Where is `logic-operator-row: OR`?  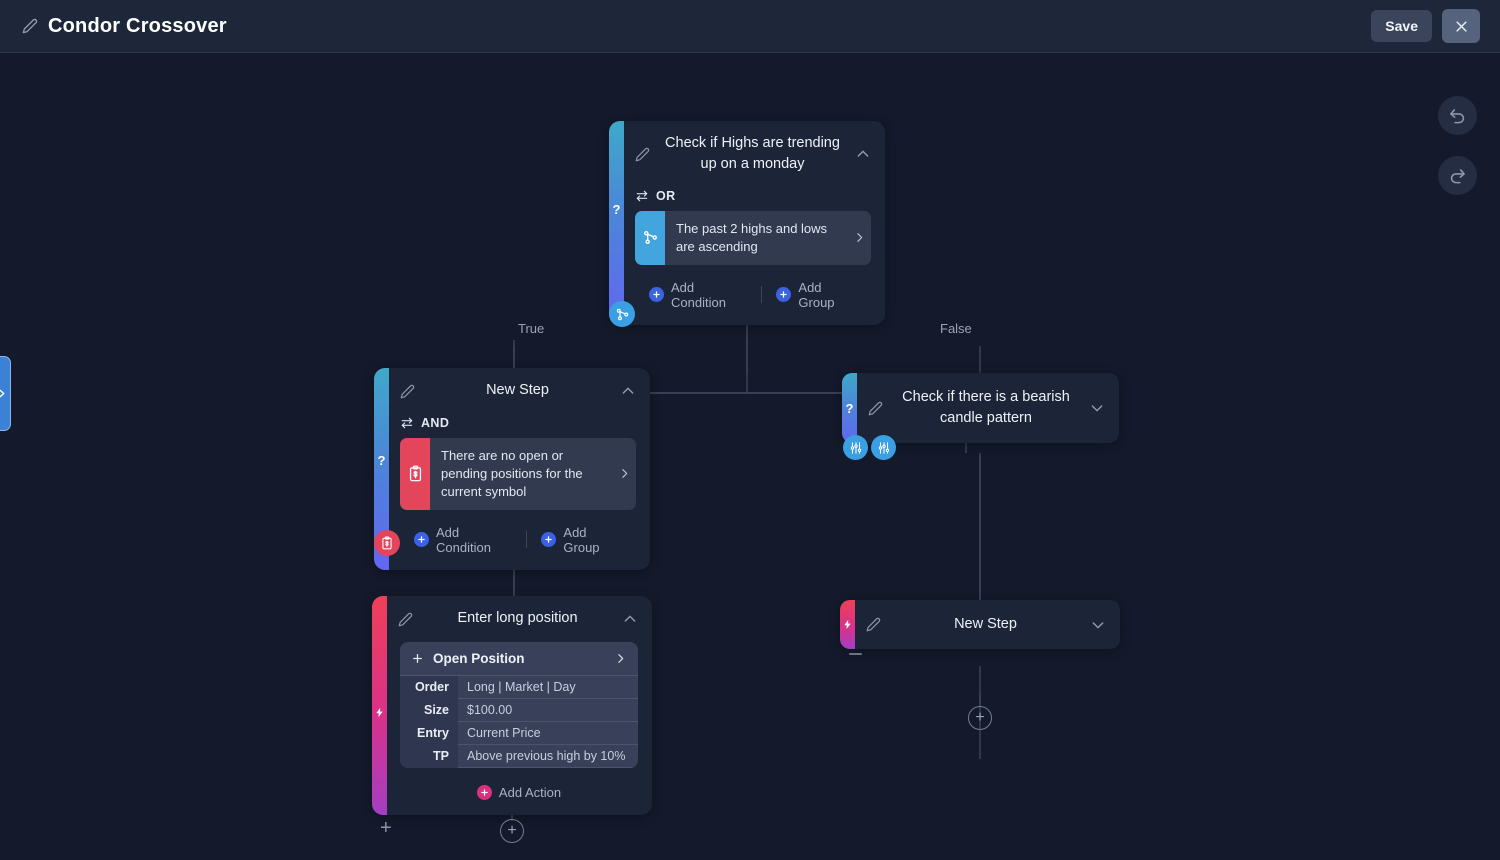
logic-operator-row: OR is located at coordinates (753, 196).